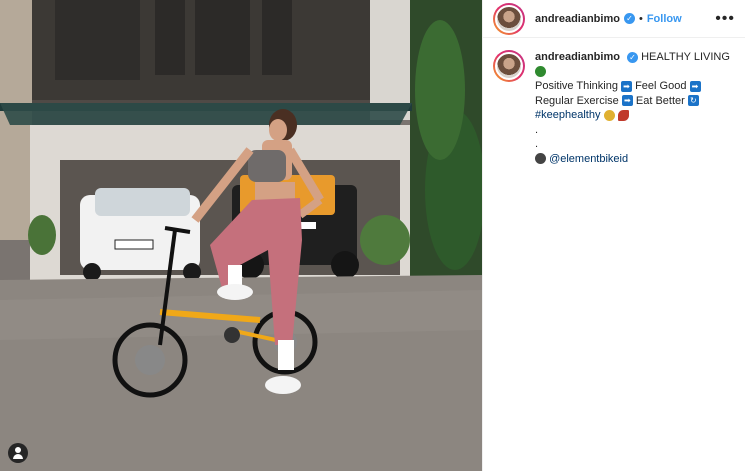  Describe the element at coordinates (577, 100) in the screenshot. I see `caption-line2-a: Regular Exercise` at that location.